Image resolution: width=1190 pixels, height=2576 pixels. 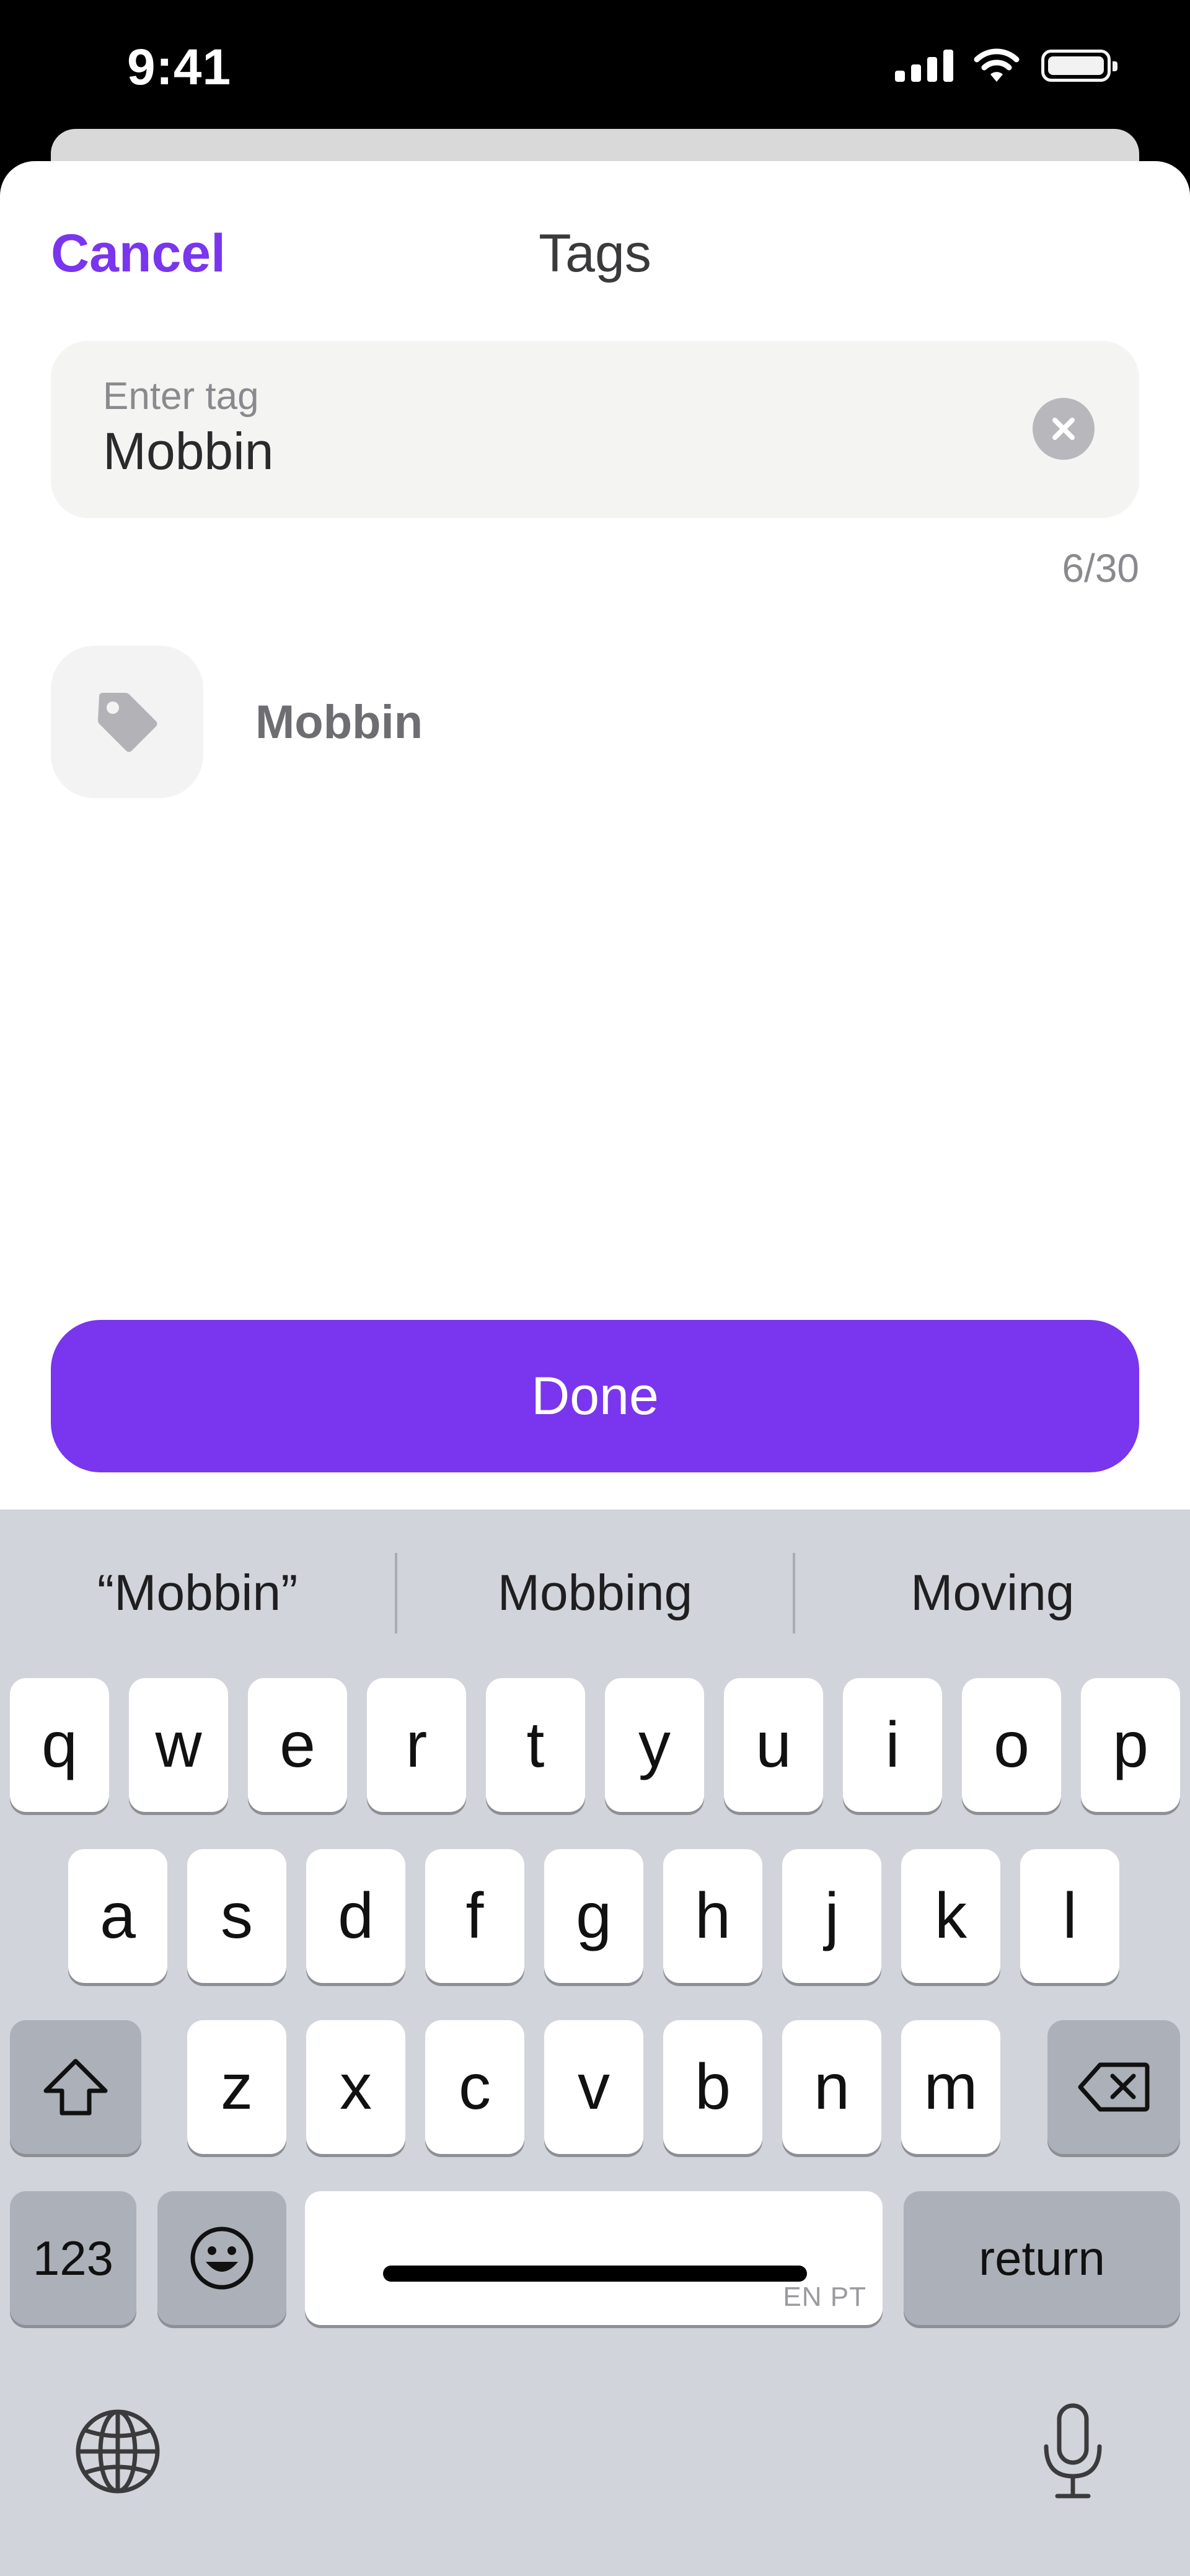 I want to click on key-v: v, so click(x=593, y=2087).